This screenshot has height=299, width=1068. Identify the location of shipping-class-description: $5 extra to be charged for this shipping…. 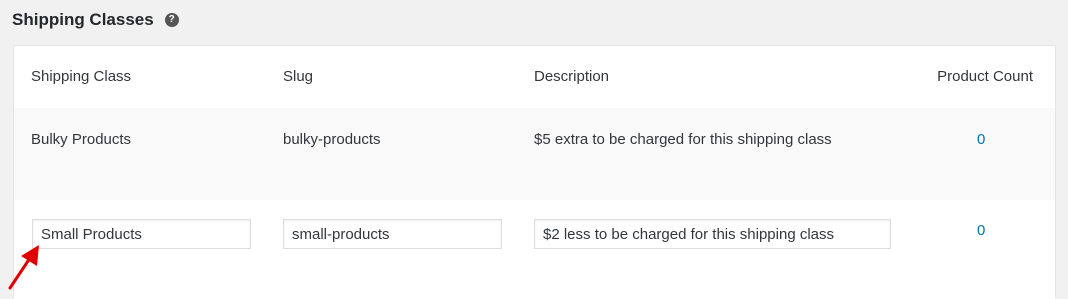
(683, 139).